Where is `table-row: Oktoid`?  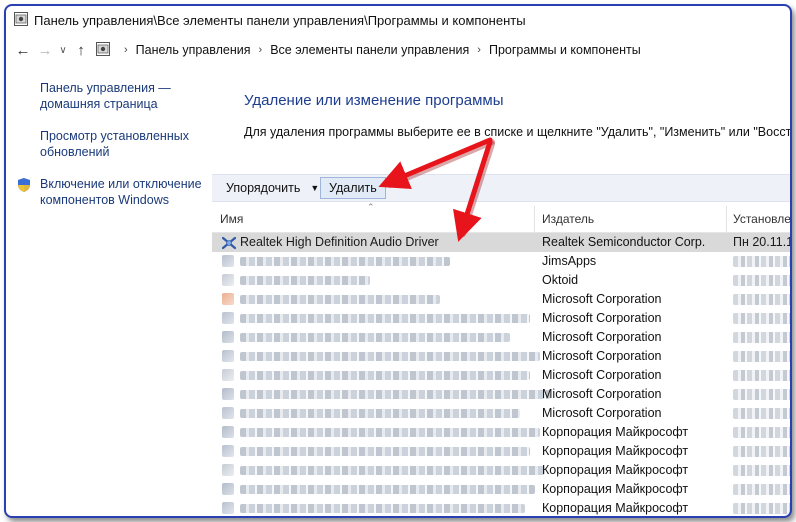
table-row: Oktoid is located at coordinates (501, 280).